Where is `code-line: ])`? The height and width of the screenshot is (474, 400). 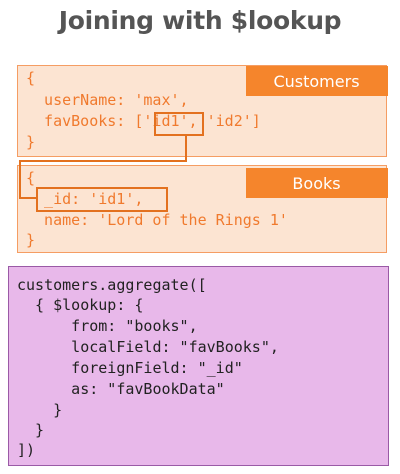 code-line: ]) is located at coordinates (26, 450).